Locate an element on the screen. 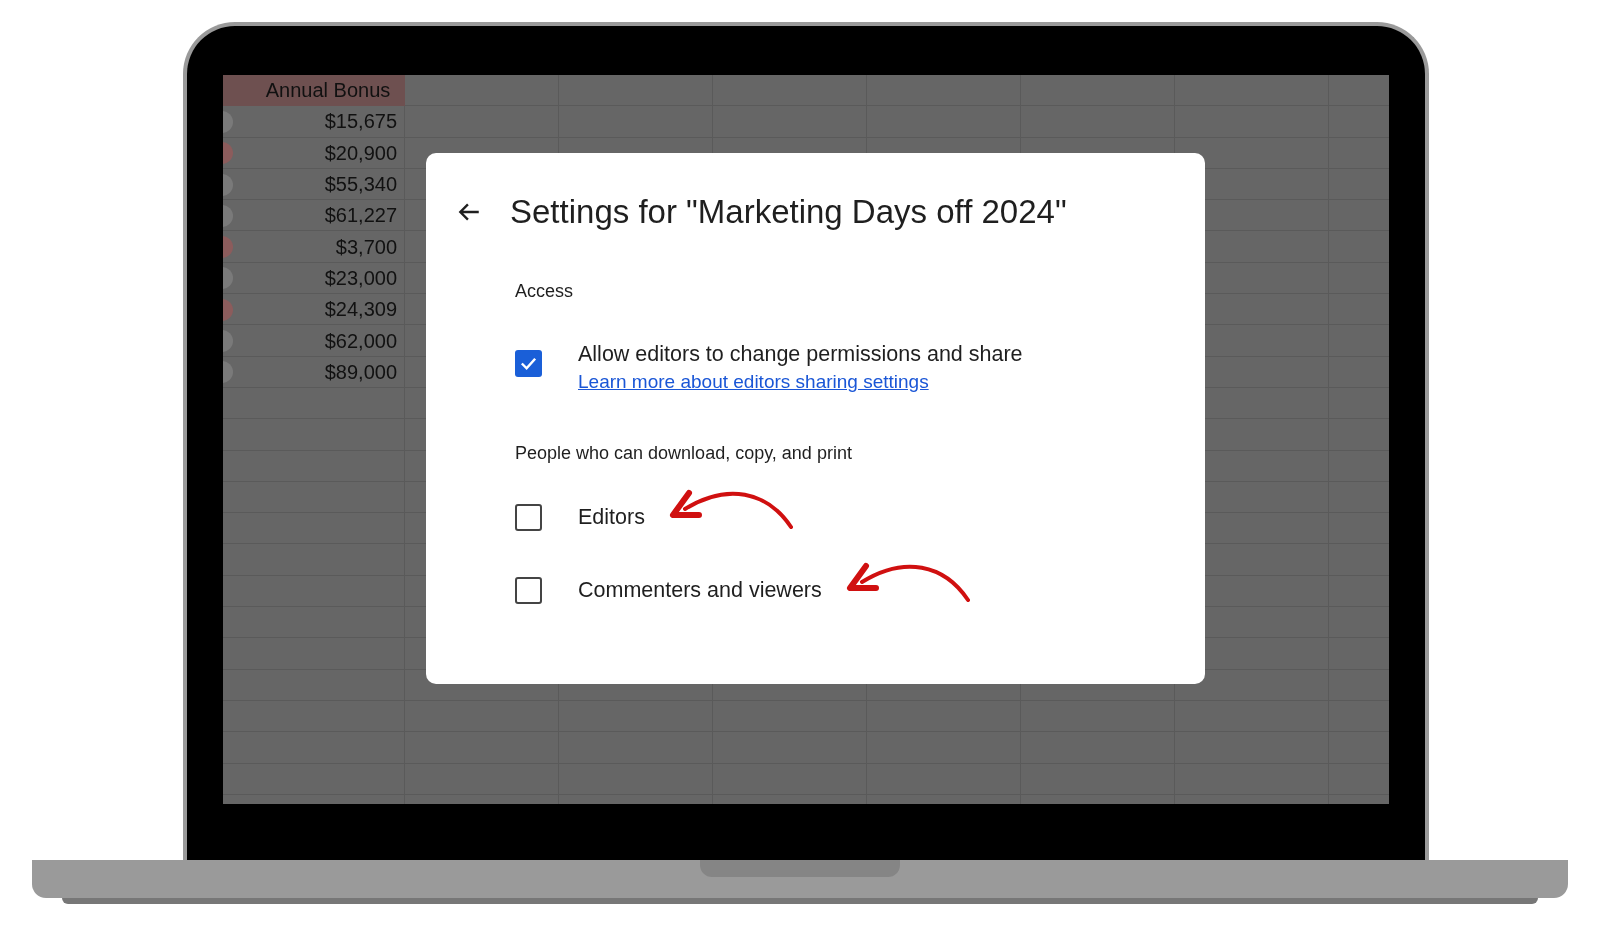 The image size is (1600, 933). column-header: Annual Bonus is located at coordinates (314, 91).